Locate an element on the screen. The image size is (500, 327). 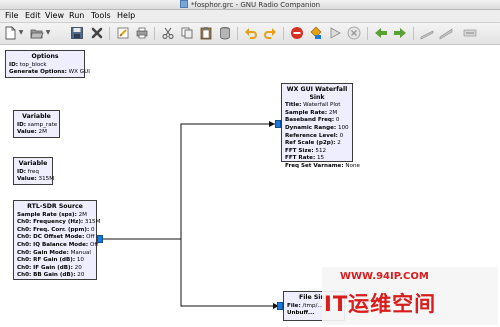
block-param: Ch0: IF Gain (dB): 20 is located at coordinates (49, 267).